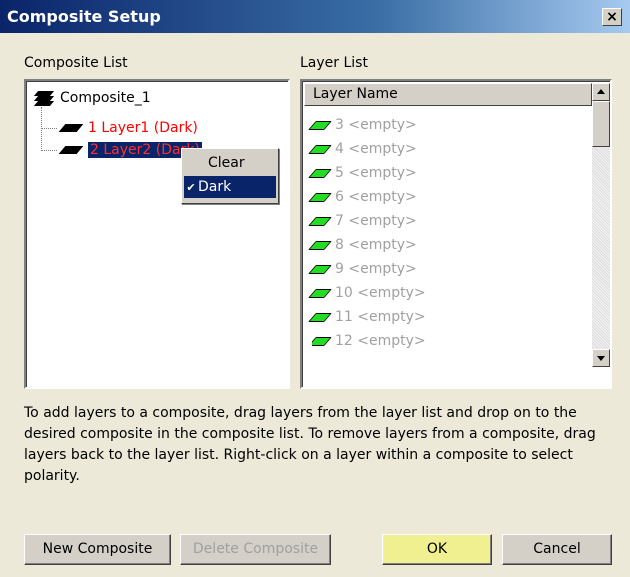 The width and height of the screenshot is (630, 577). What do you see at coordinates (369, 340) in the screenshot?
I see `list-item: 12 <empty>` at bounding box center [369, 340].